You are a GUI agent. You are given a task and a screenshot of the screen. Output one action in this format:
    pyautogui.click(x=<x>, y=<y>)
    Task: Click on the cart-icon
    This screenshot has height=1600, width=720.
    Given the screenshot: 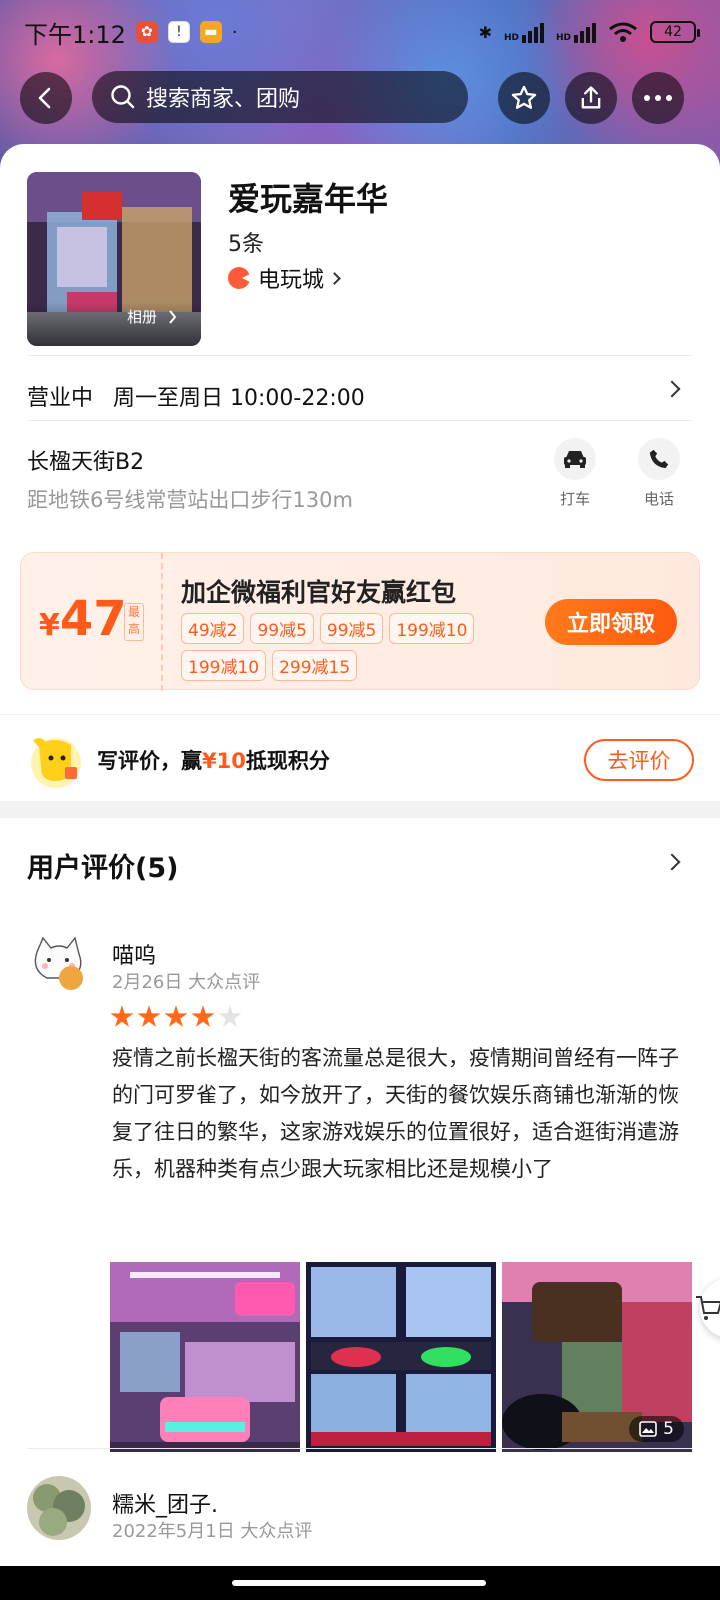 What is the action you would take?
    pyautogui.click(x=708, y=1308)
    